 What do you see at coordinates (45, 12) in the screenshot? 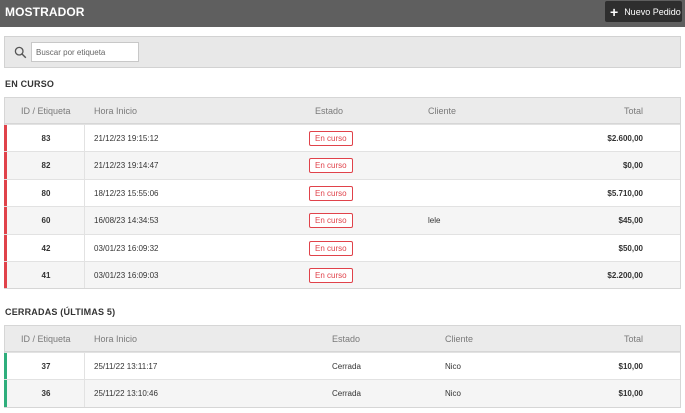
I see `page-title: MOSTRADOR` at bounding box center [45, 12].